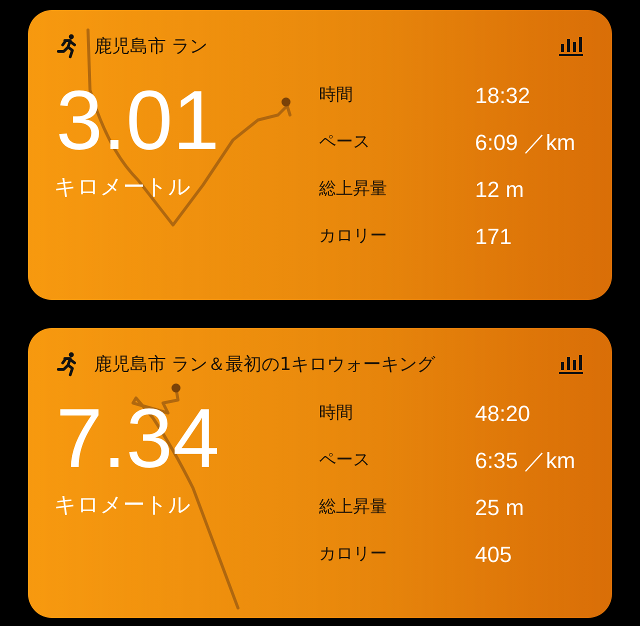  Describe the element at coordinates (500, 507) in the screenshot. I see `stat-value: 25 m` at that location.